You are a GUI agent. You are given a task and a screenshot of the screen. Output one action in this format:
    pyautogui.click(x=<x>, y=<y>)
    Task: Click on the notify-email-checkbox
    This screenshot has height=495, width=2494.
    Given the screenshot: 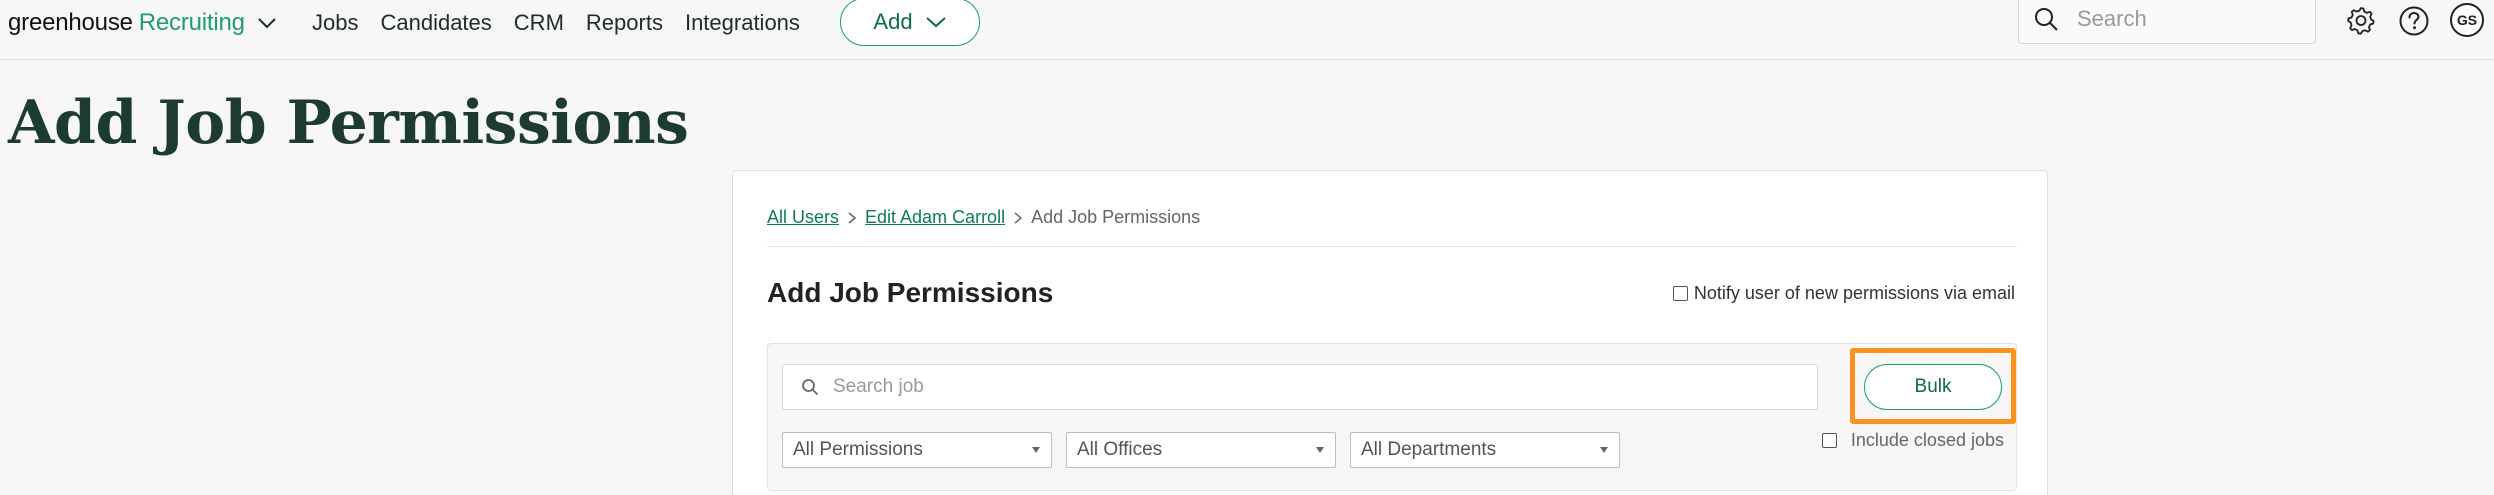 What is the action you would take?
    pyautogui.click(x=1680, y=293)
    